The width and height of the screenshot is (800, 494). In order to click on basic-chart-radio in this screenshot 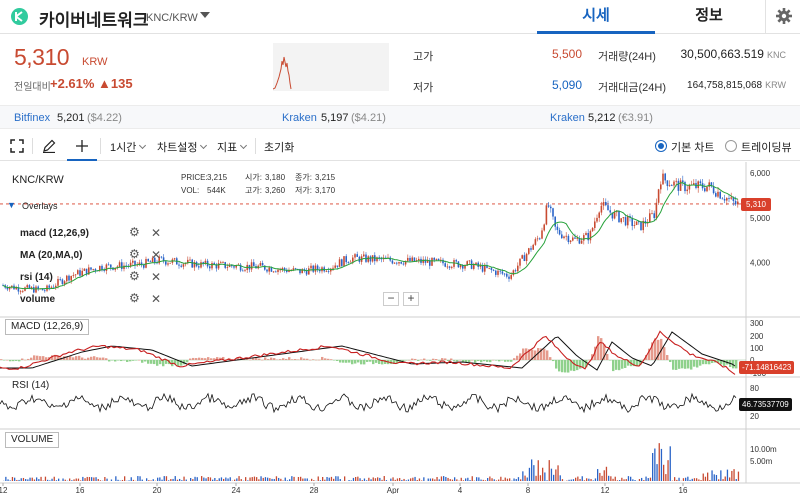, I will do `click(661, 146)`.